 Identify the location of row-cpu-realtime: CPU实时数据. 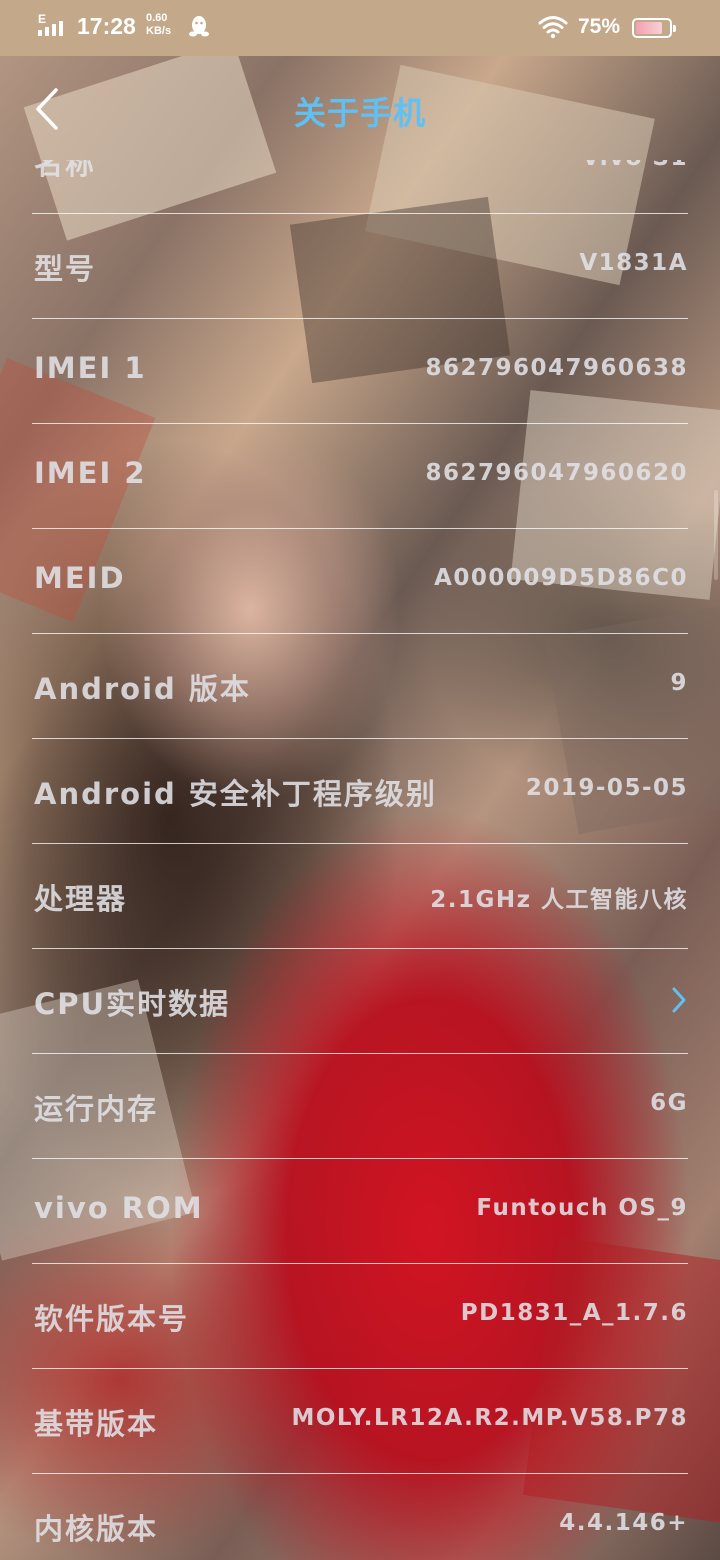
(360, 1001).